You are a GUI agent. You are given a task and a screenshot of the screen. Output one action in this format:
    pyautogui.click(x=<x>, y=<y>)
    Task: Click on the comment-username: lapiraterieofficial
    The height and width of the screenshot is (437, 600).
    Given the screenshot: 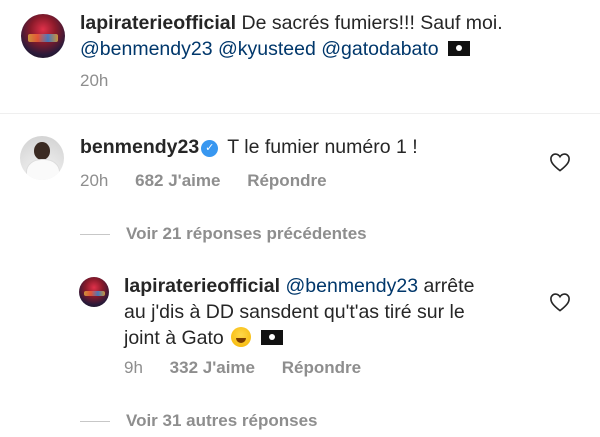 What is the action you would take?
    pyautogui.click(x=158, y=23)
    